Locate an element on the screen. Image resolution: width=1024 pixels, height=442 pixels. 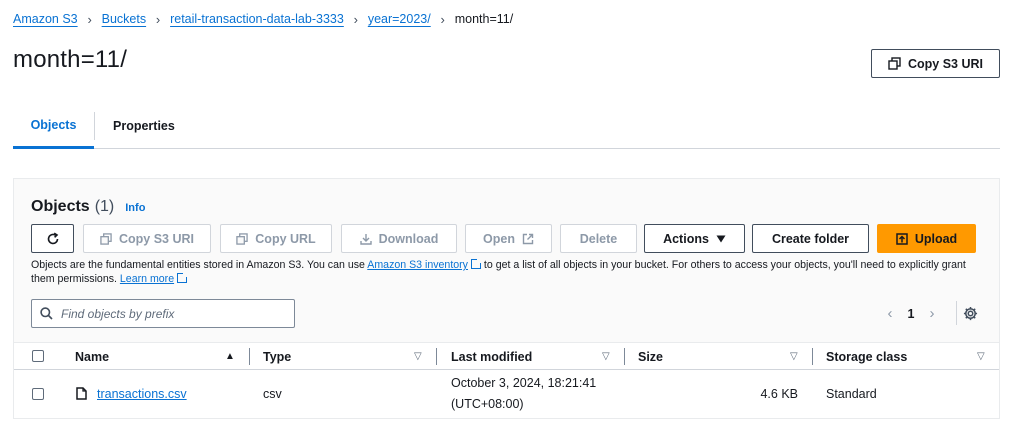
tab-properties-label: Properties is located at coordinates (144, 126).